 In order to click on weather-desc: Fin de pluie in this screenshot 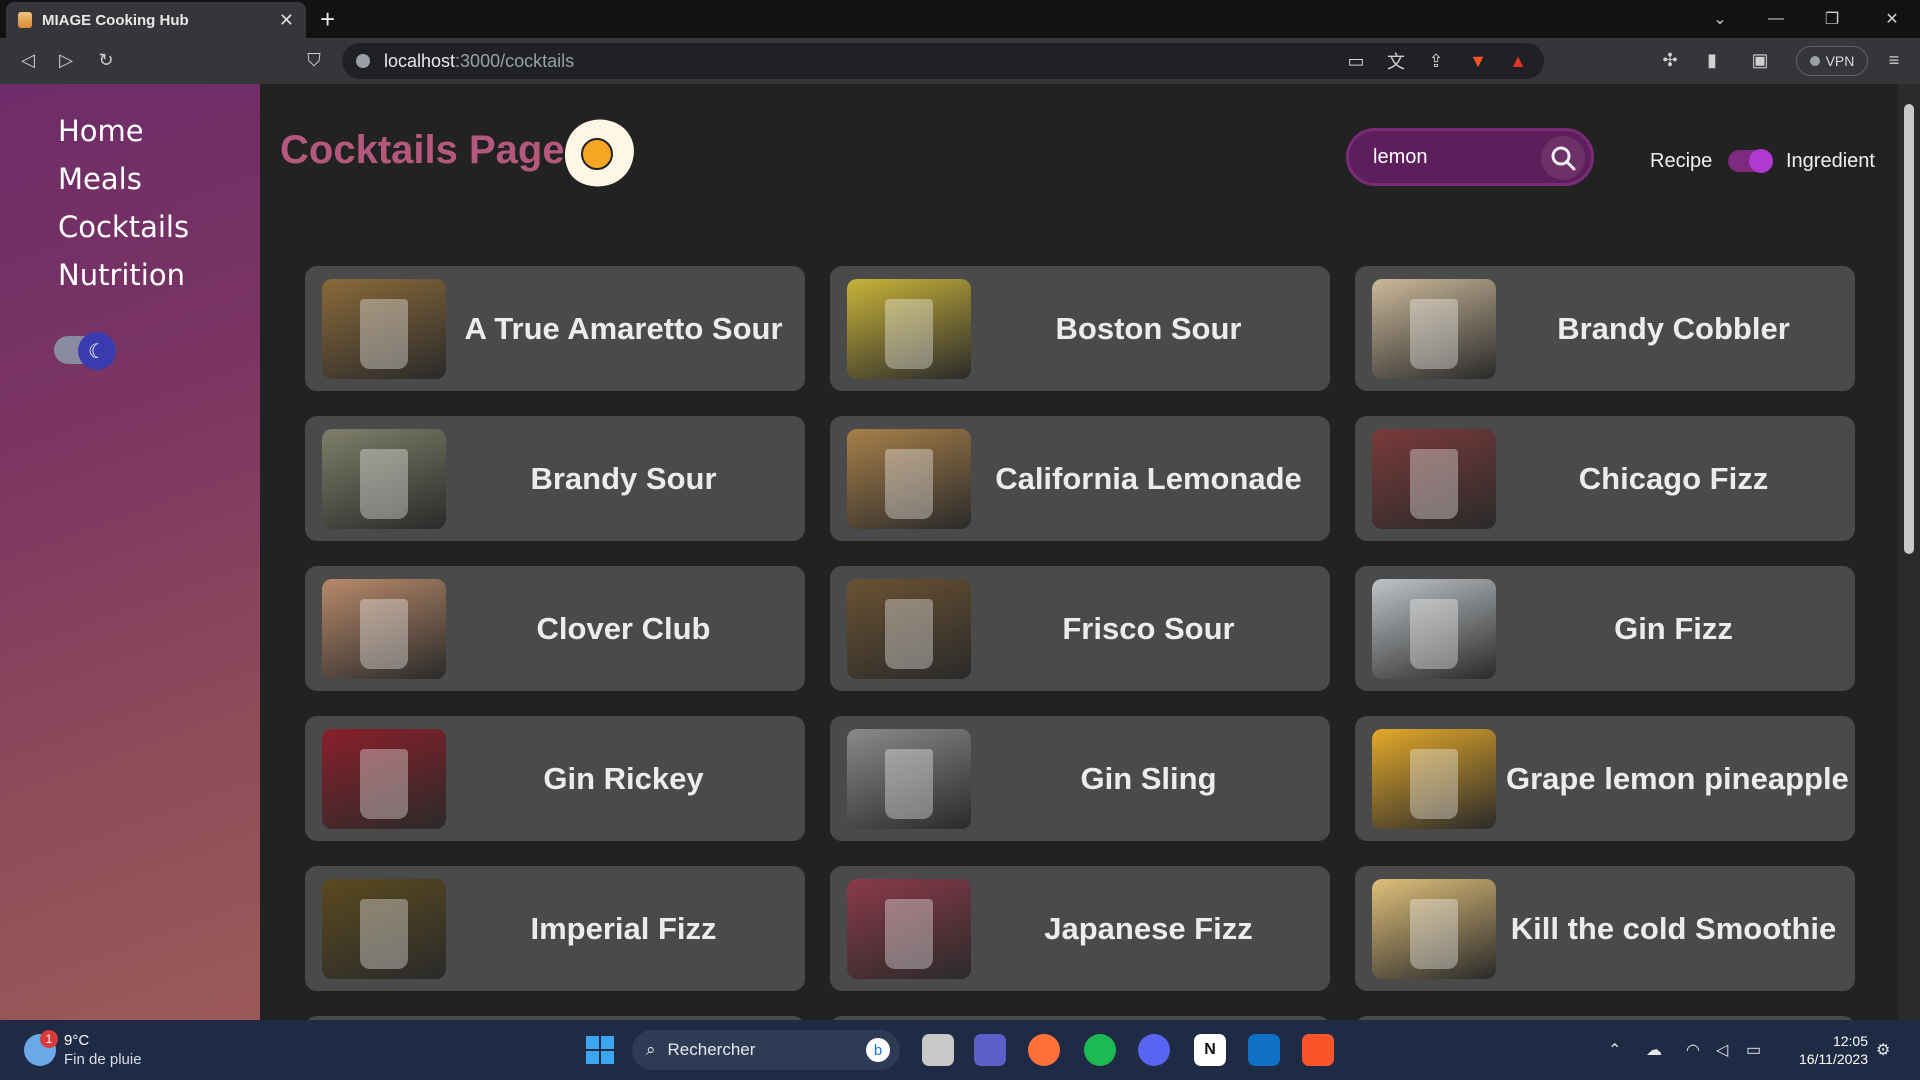, I will do `click(103, 1059)`.